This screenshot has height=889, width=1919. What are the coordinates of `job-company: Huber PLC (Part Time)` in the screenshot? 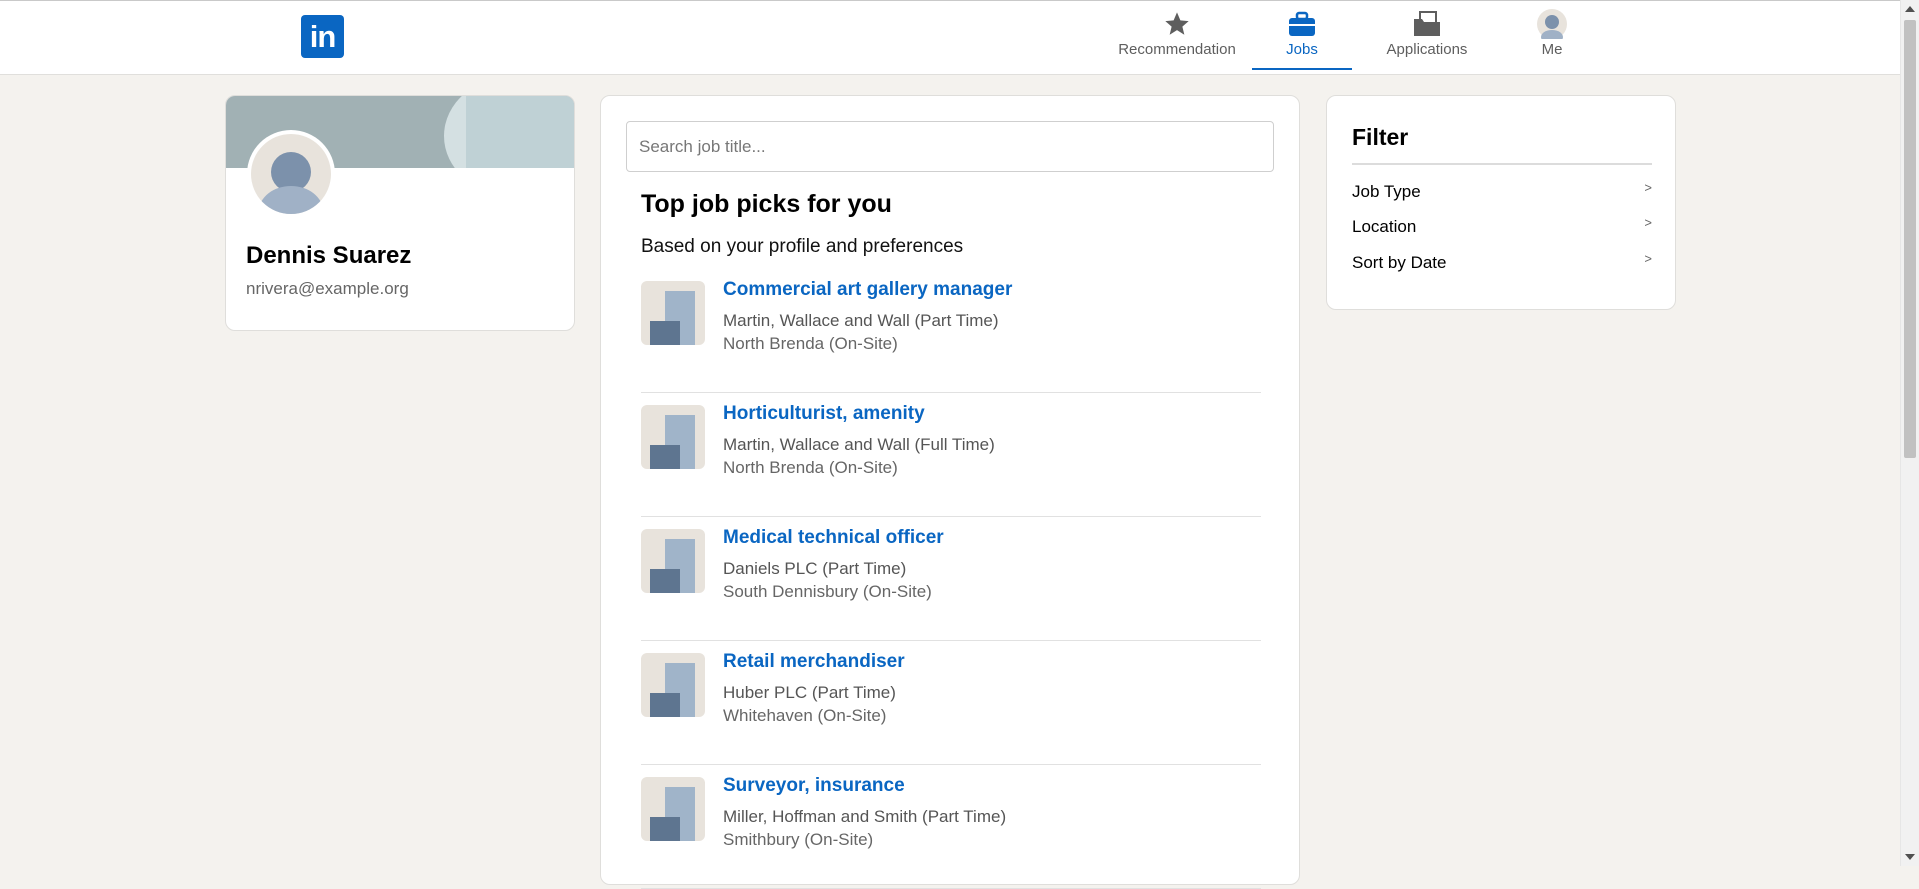 It's located at (809, 692).